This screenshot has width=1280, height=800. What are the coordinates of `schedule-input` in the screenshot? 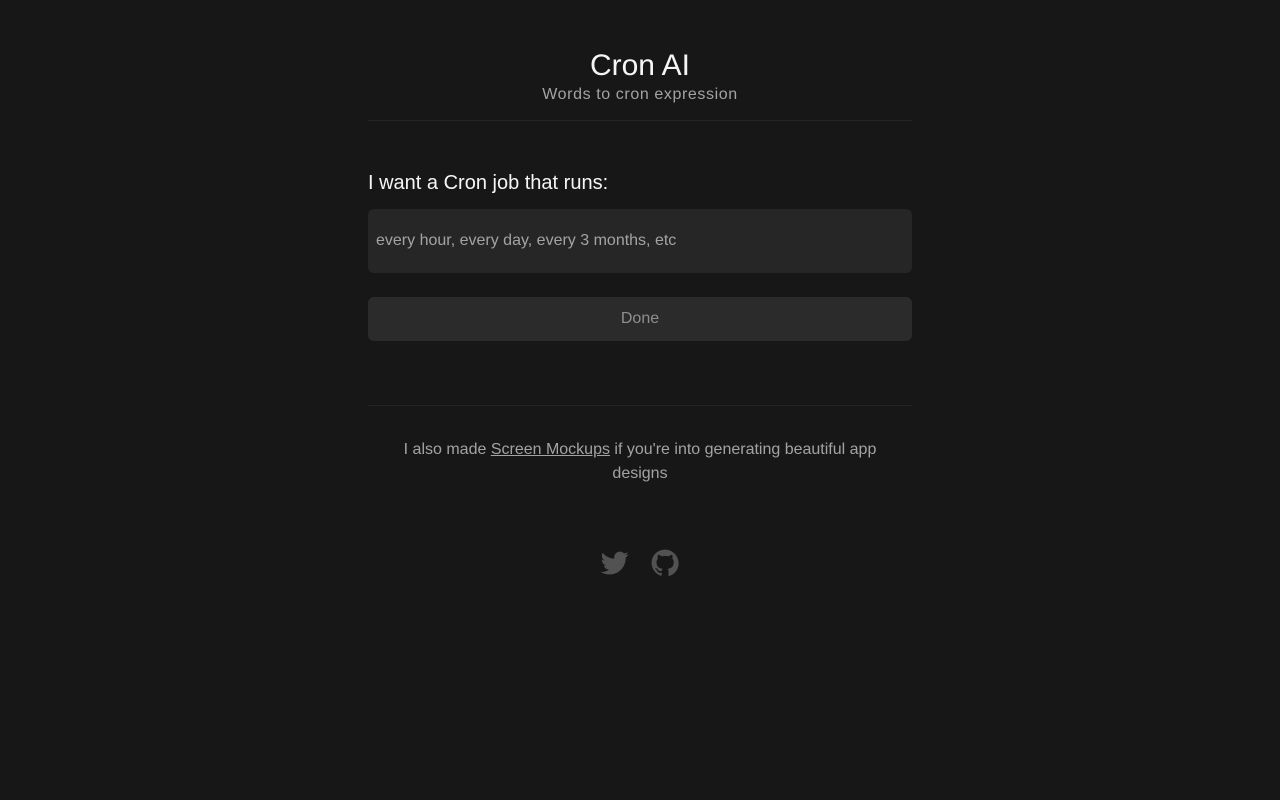 It's located at (640, 241).